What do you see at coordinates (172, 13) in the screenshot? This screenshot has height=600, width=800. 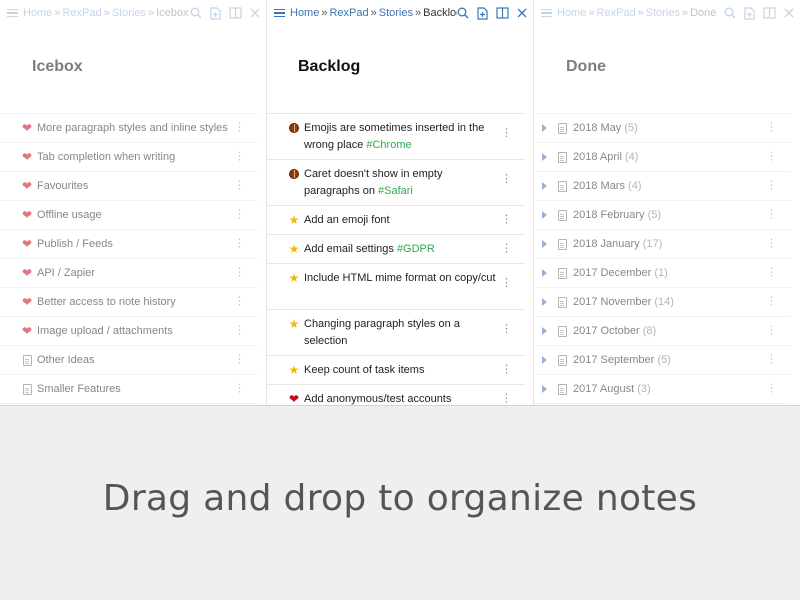 I see `breadcrumb-current: Icebox` at bounding box center [172, 13].